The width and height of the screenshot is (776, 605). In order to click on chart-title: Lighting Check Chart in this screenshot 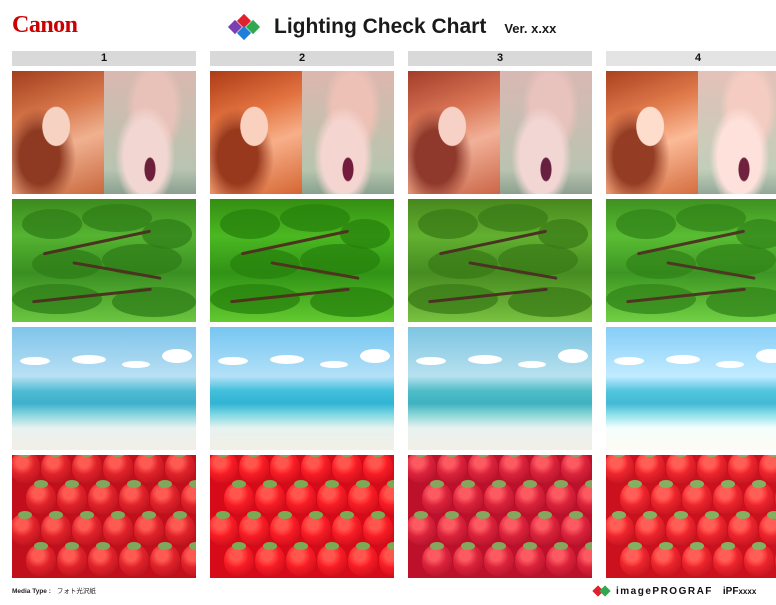, I will do `click(380, 26)`.